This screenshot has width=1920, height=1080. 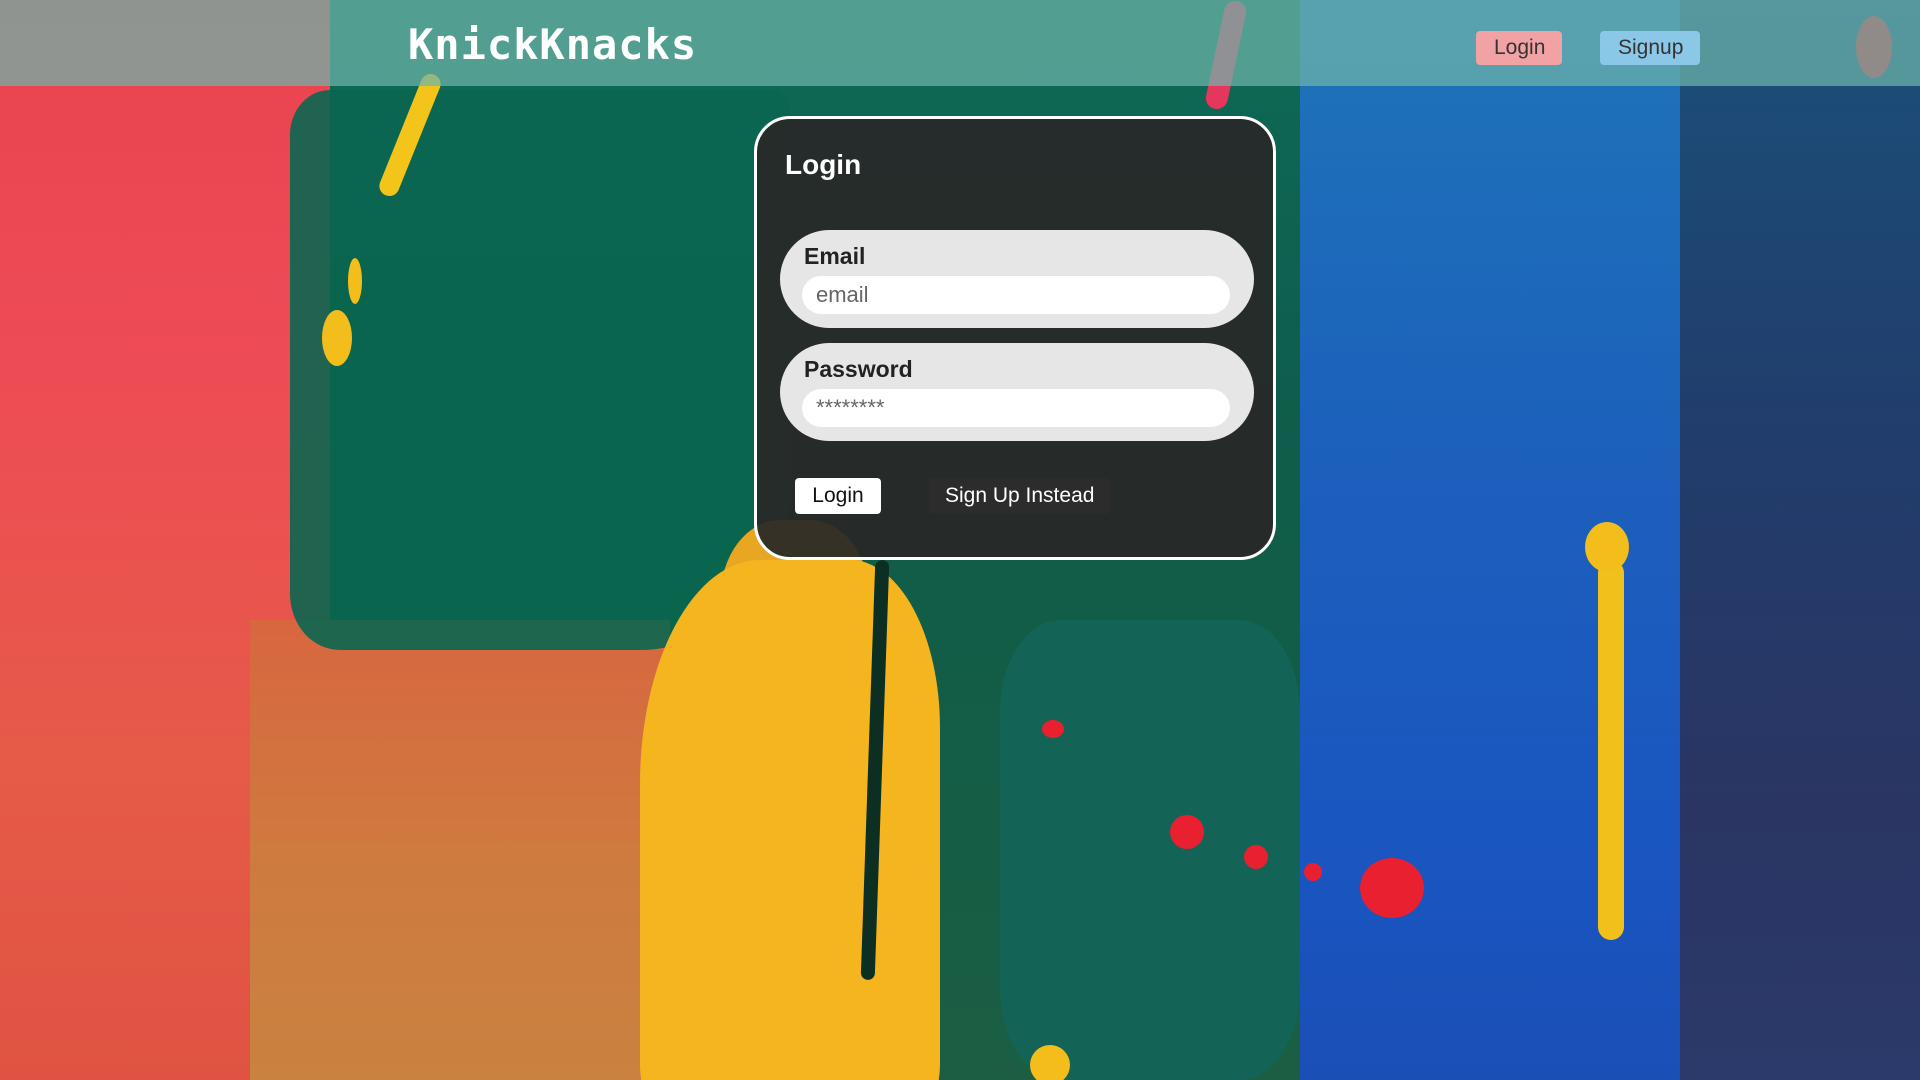 What do you see at coordinates (823, 164) in the screenshot?
I see `login-card-title: Login` at bounding box center [823, 164].